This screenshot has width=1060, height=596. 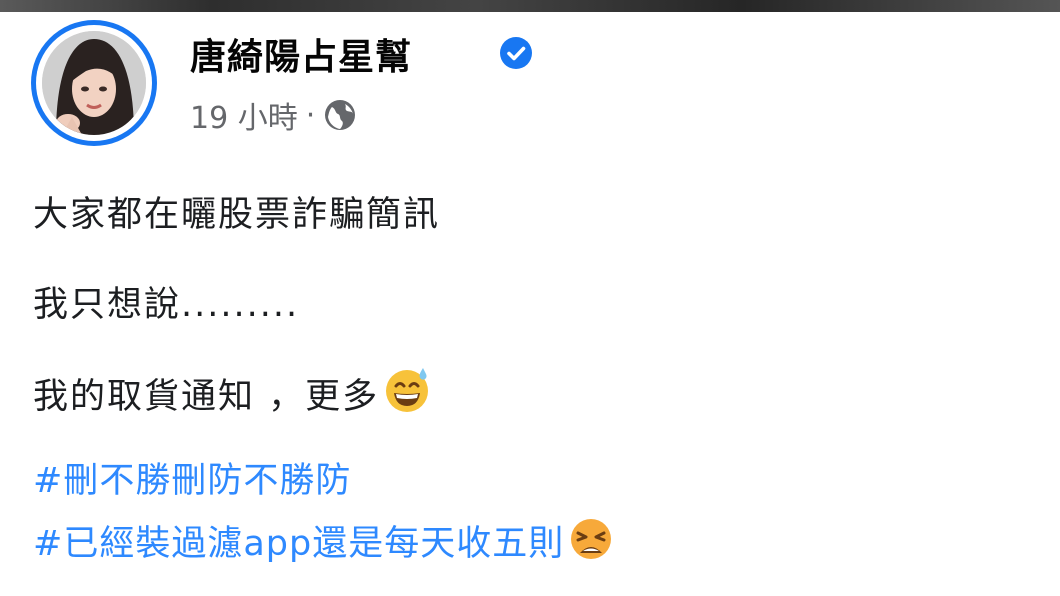 What do you see at coordinates (192, 477) in the screenshot?
I see `hashtag-link-1: #刪不勝刪防不勝防` at bounding box center [192, 477].